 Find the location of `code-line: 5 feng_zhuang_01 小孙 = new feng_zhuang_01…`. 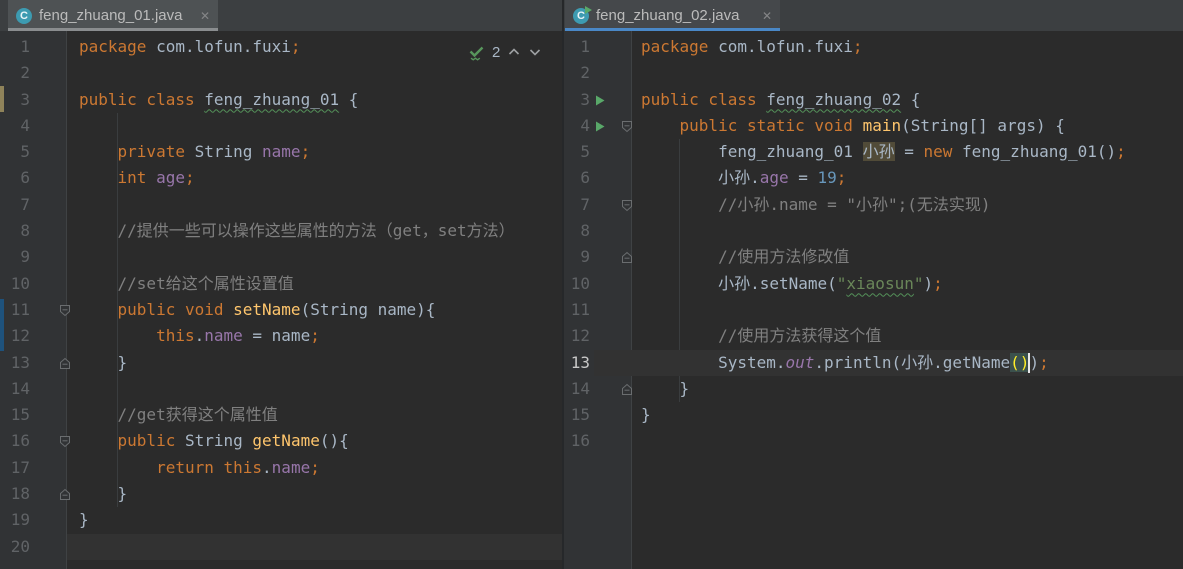

code-line: 5 feng_zhuang_01 小孙 = new feng_zhuang_01… is located at coordinates (873, 152).